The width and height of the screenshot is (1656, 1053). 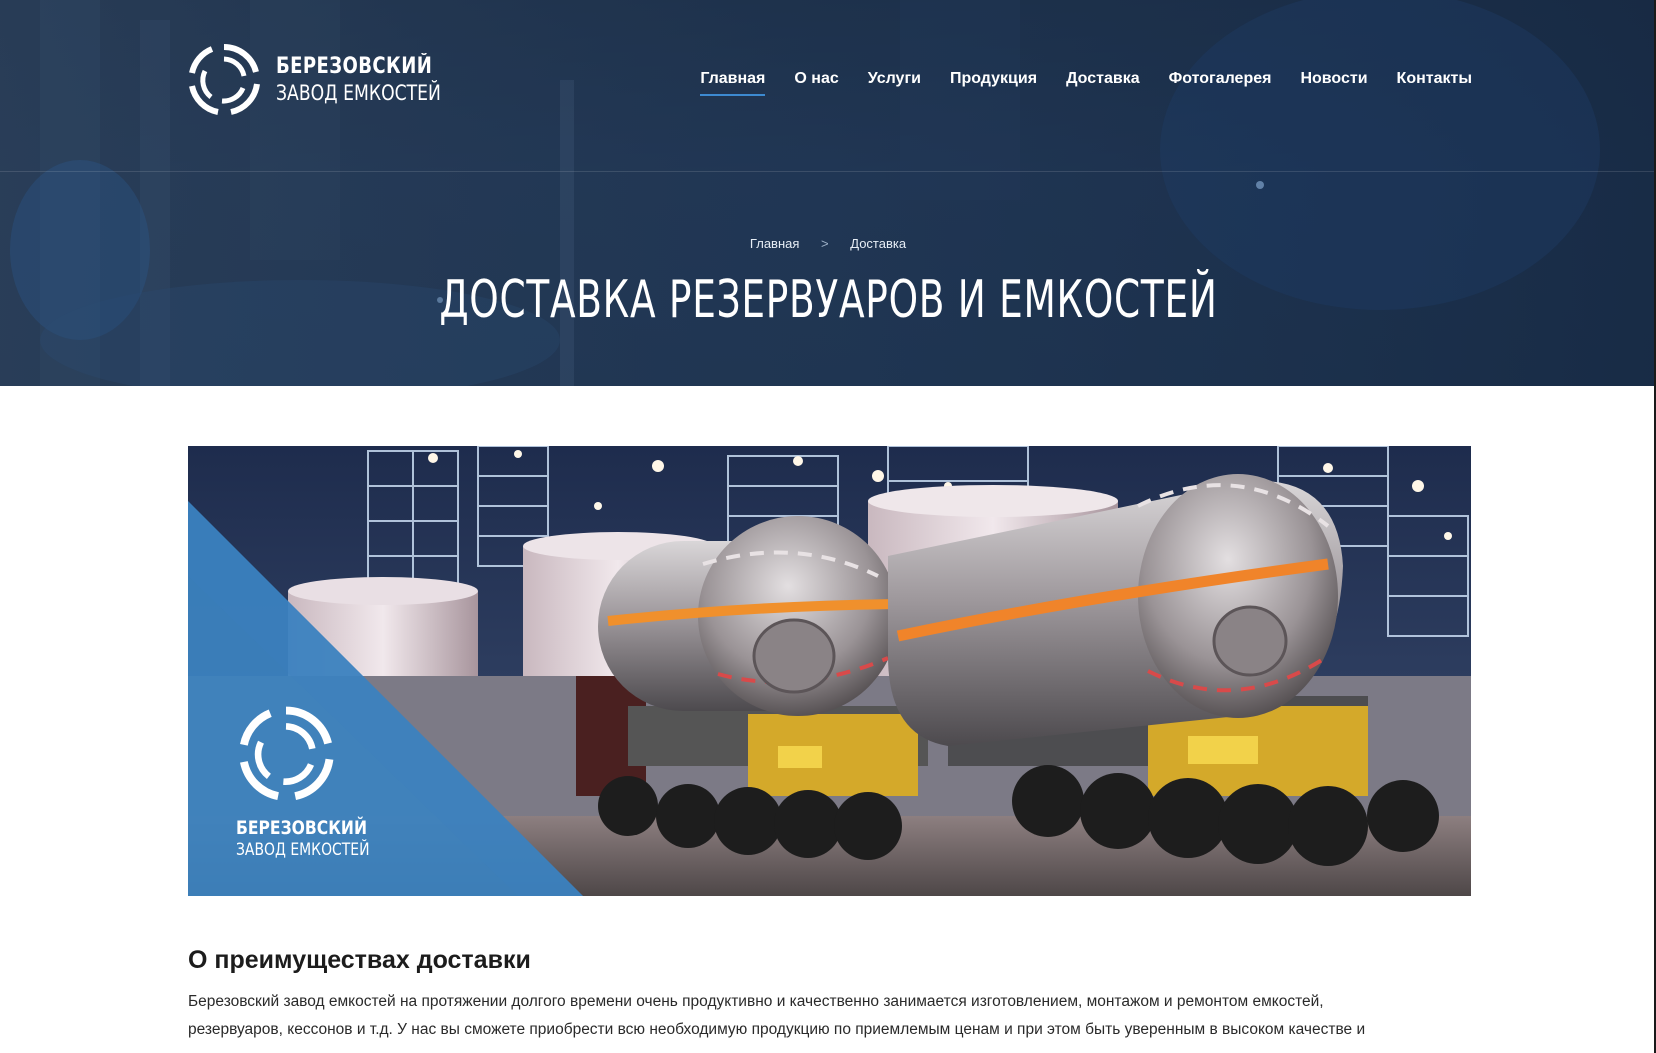 I want to click on page-title: ДОСТАВКА РЕЗЕРВУАРОВ И ЕМКОСТЕЙ, so click(x=828, y=300).